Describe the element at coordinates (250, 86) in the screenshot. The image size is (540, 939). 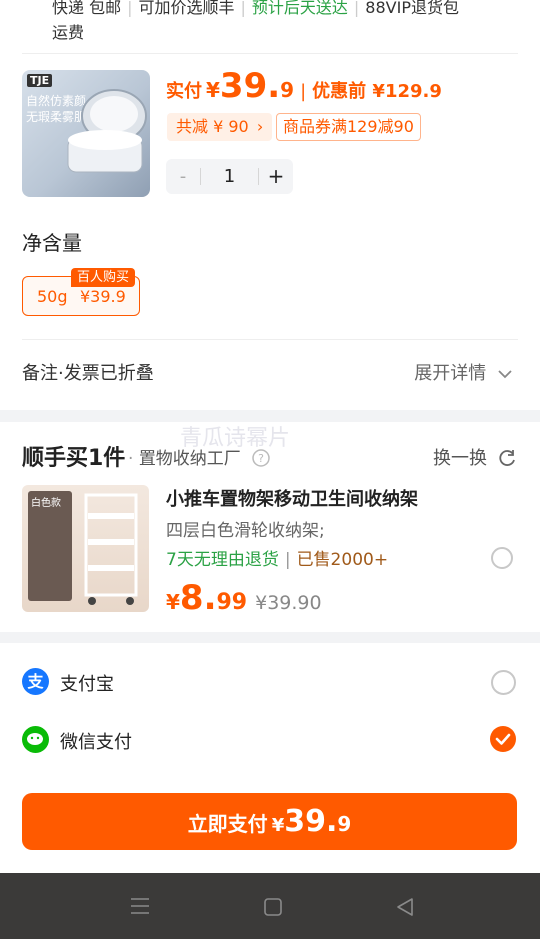
I see `price-integer: 39.` at that location.